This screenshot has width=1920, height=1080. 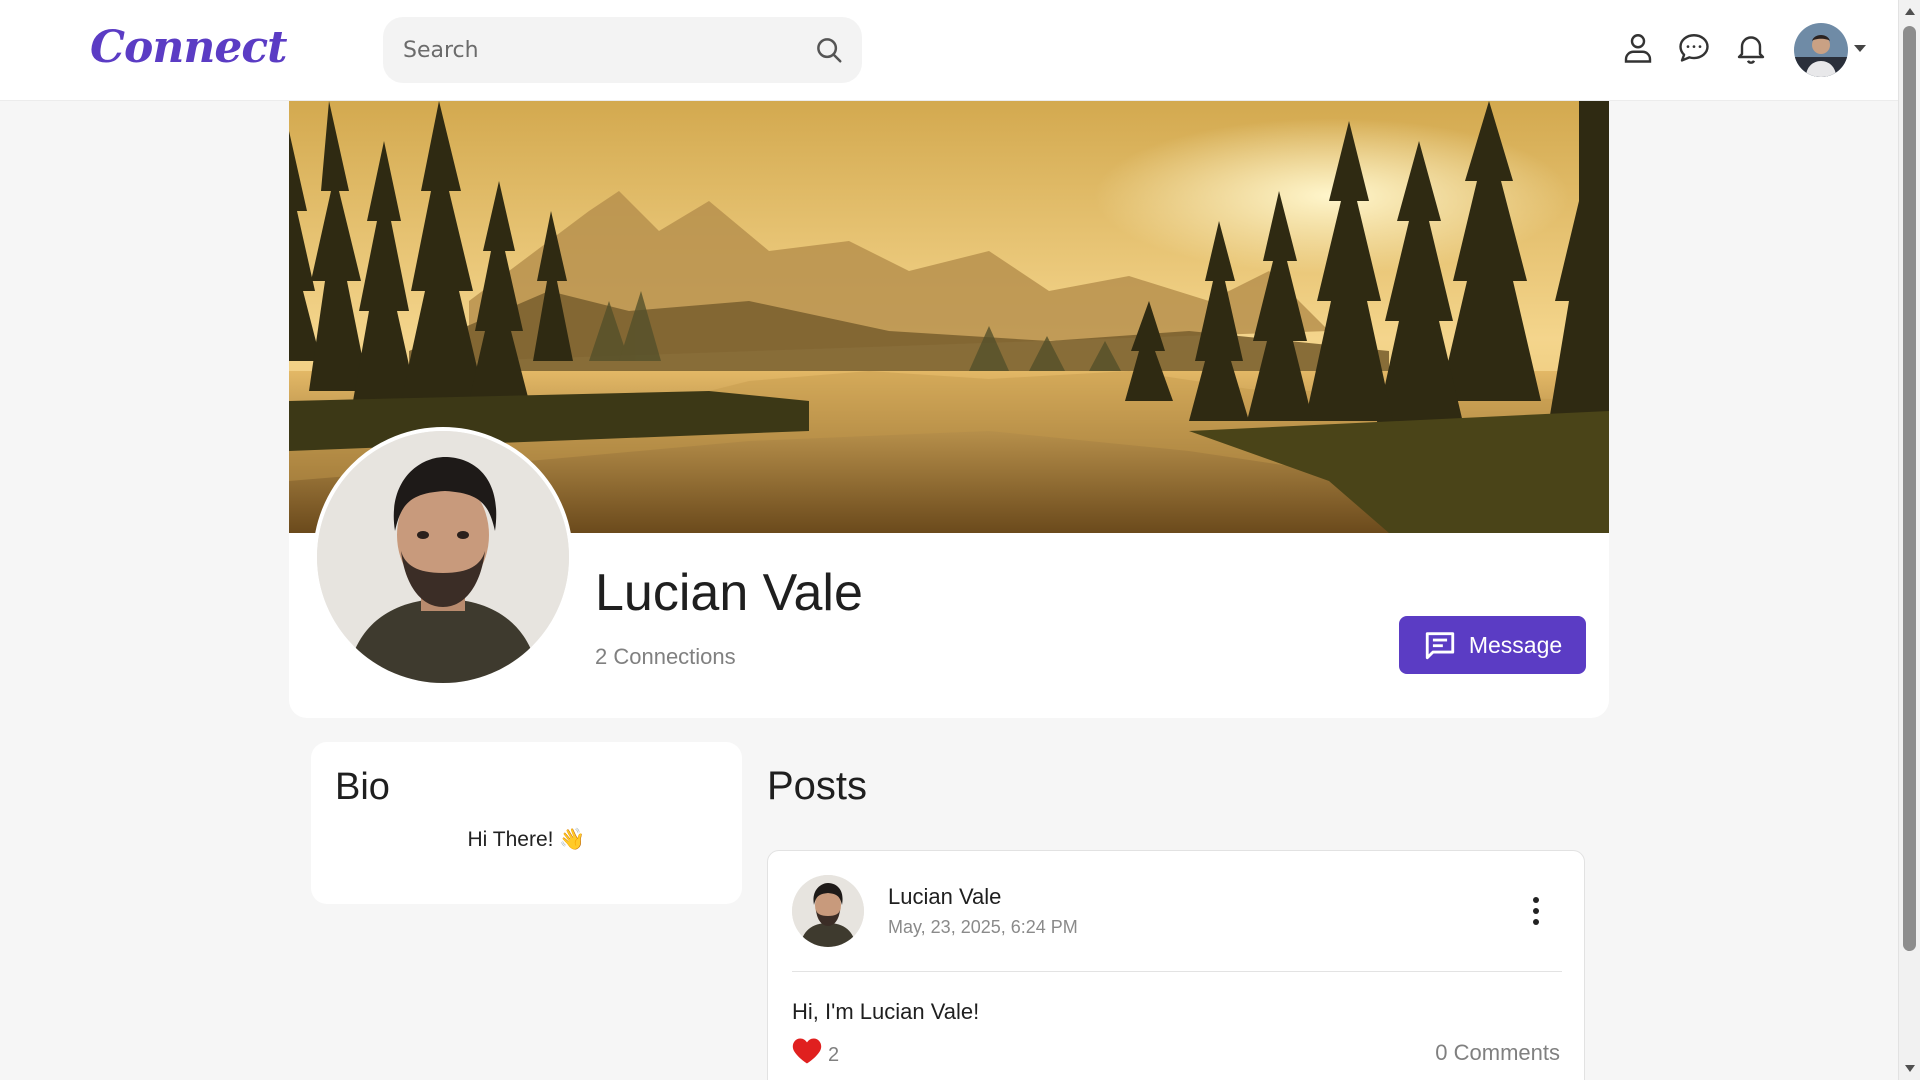 I want to click on message-button: Message, so click(x=1492, y=645).